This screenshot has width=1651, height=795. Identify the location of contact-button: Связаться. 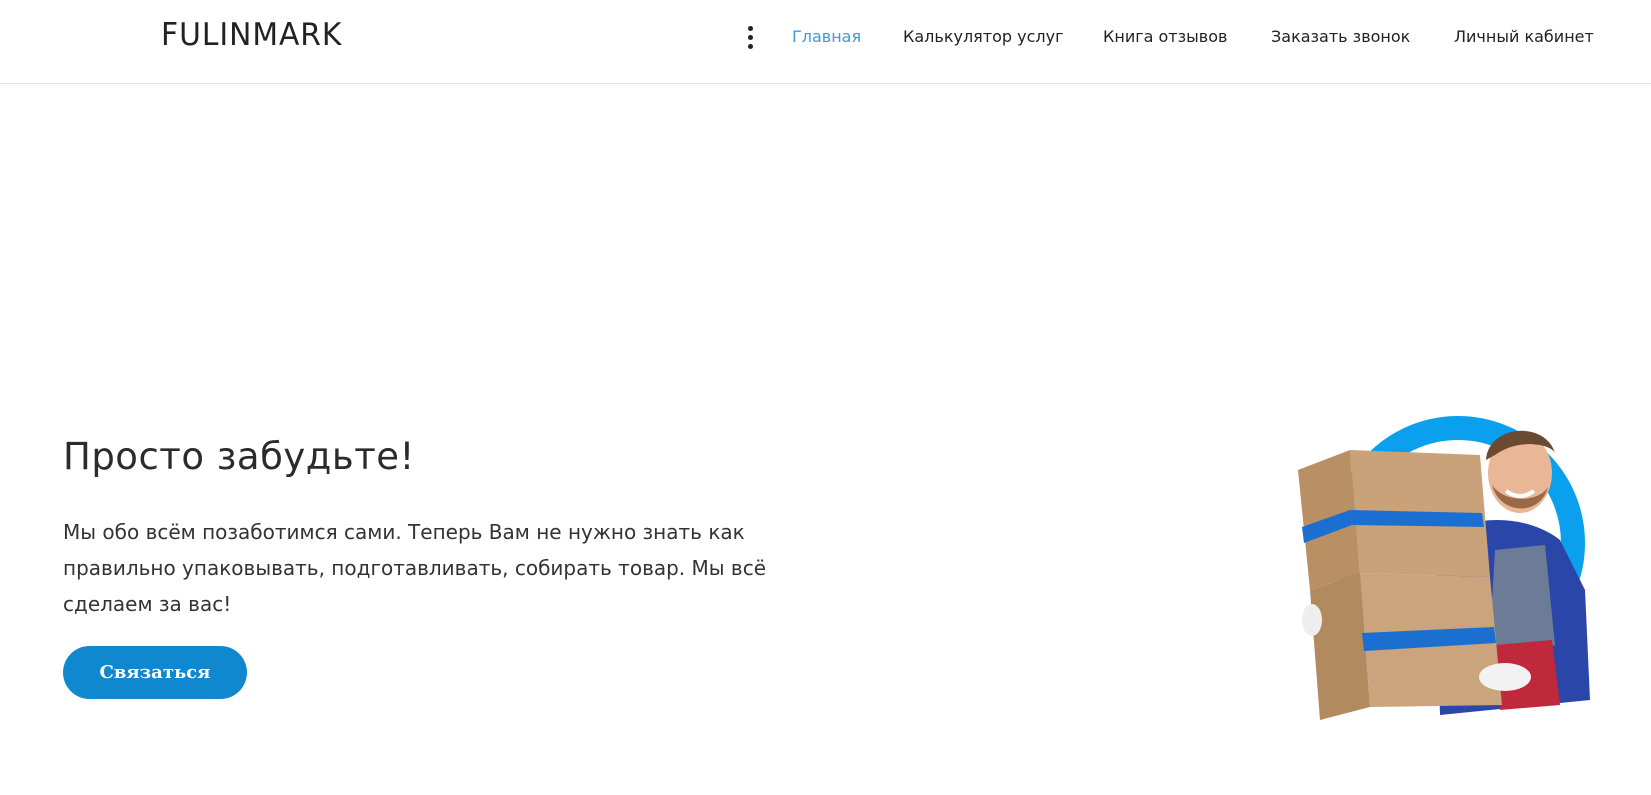
(155, 672).